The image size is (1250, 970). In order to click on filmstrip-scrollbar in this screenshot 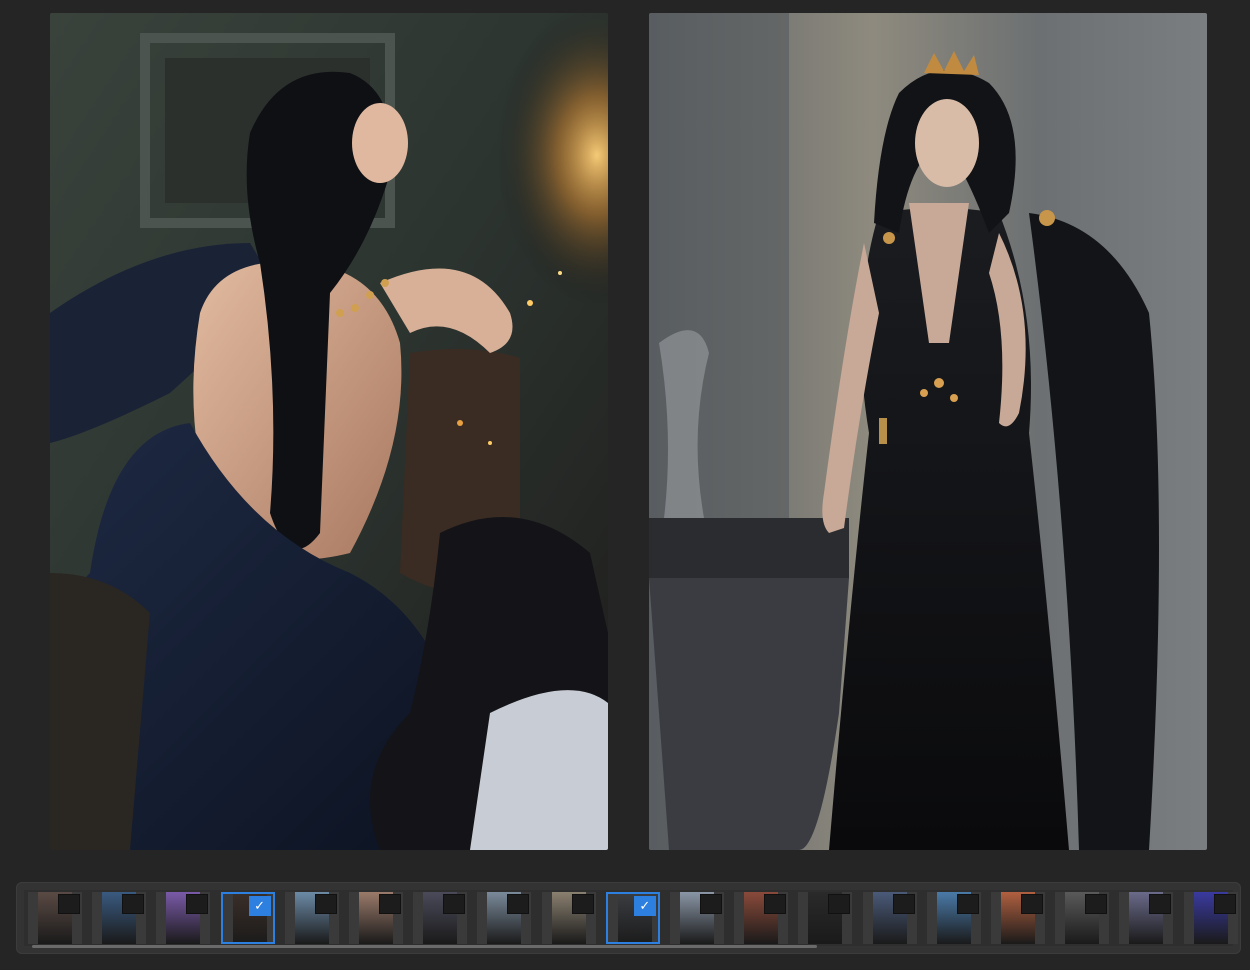, I will do `click(424, 946)`.